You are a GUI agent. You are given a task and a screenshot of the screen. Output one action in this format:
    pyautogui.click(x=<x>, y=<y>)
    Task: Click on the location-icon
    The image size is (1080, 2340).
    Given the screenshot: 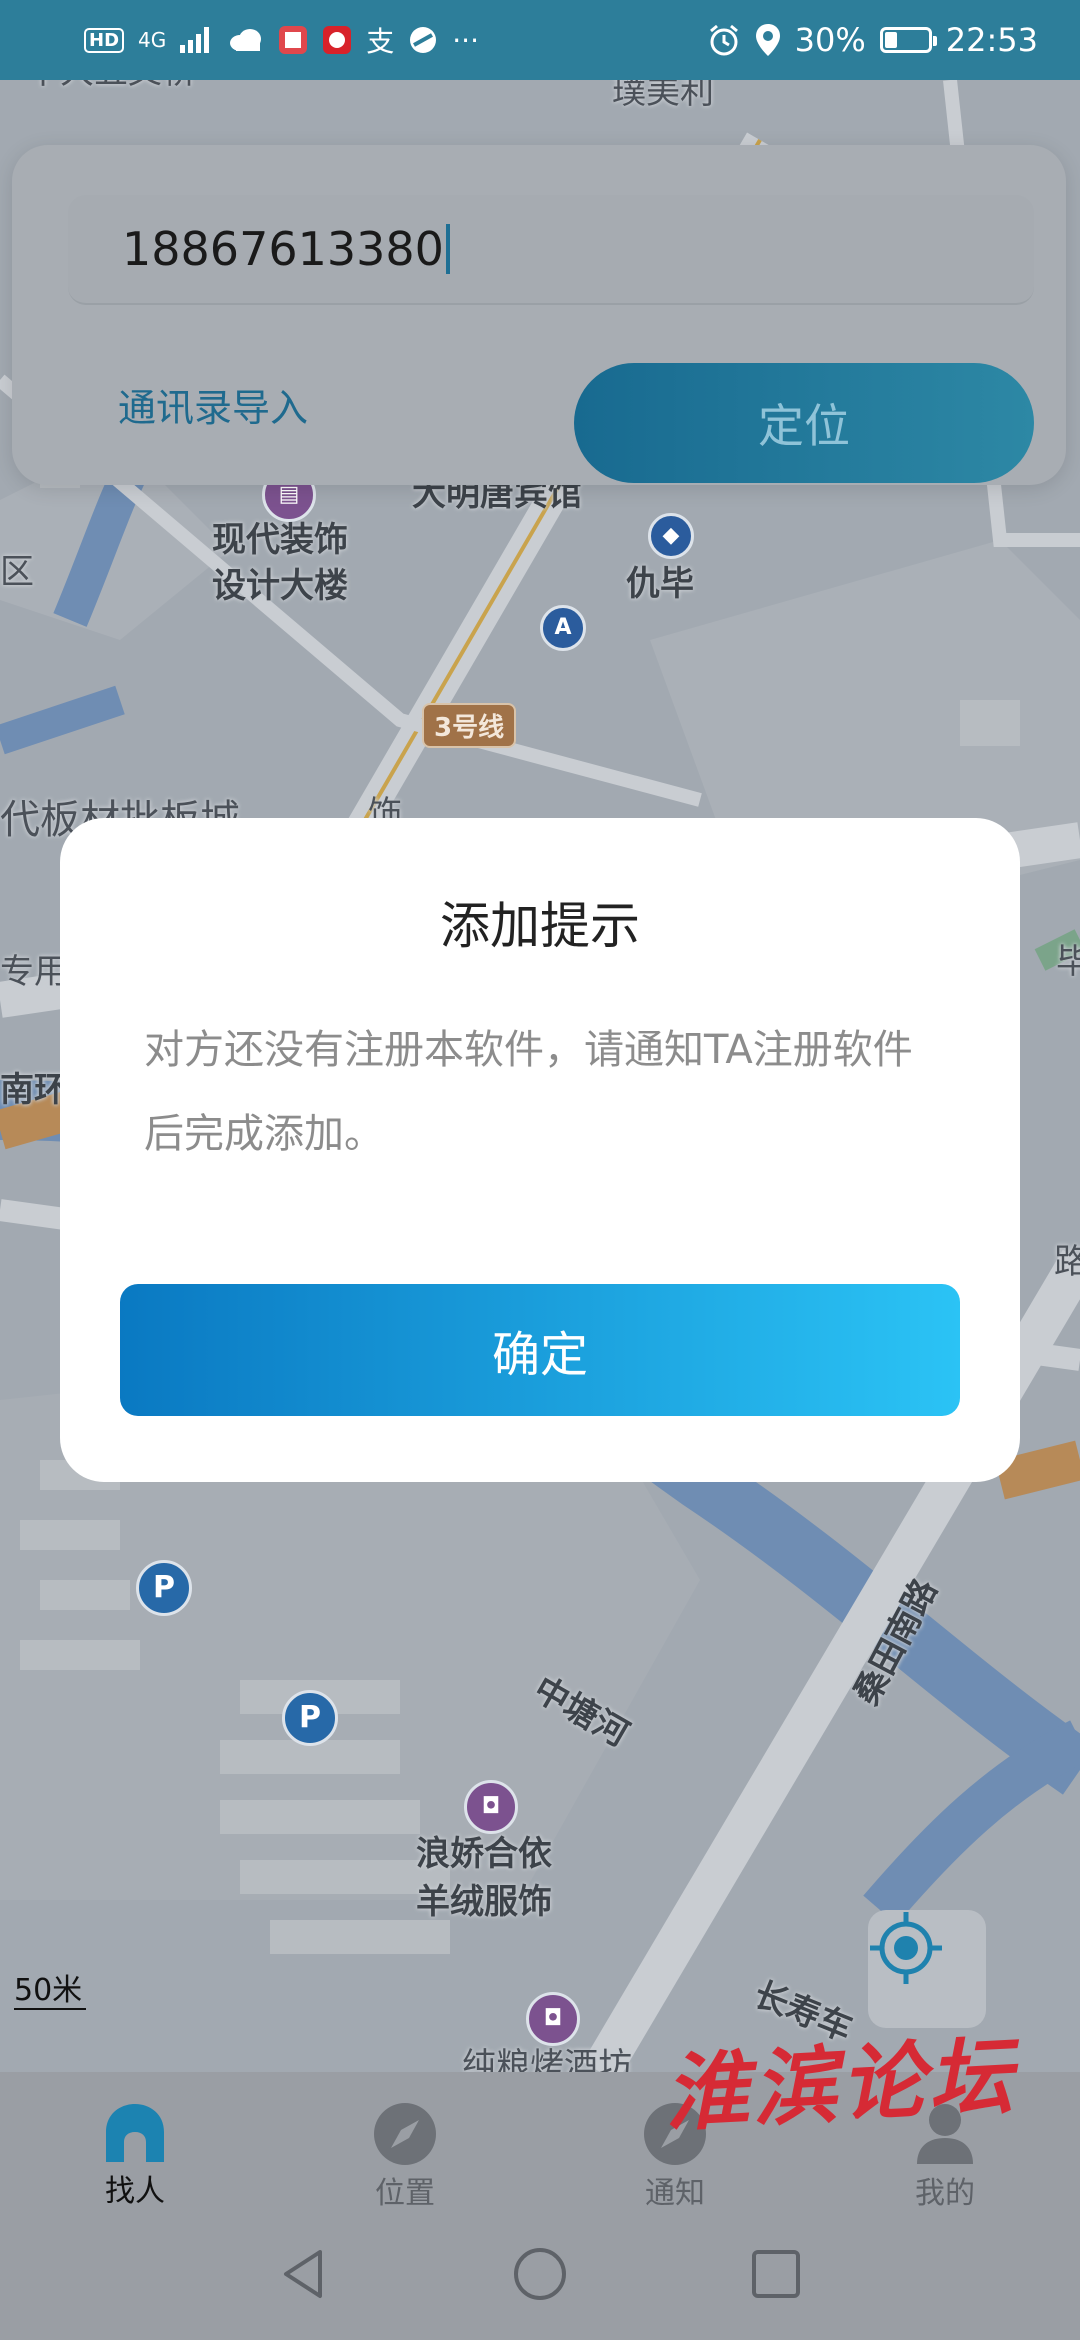 What is the action you would take?
    pyautogui.click(x=767, y=40)
    